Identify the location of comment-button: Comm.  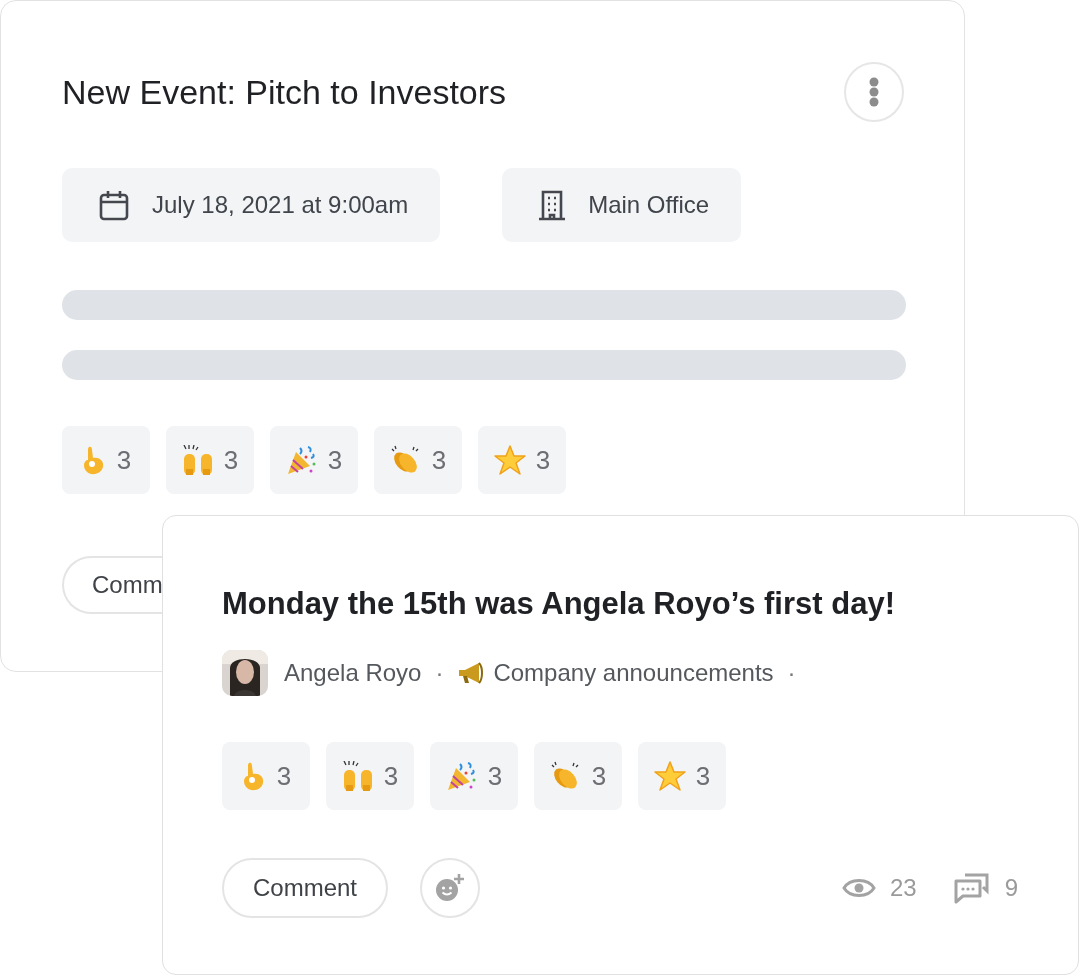
(112, 585).